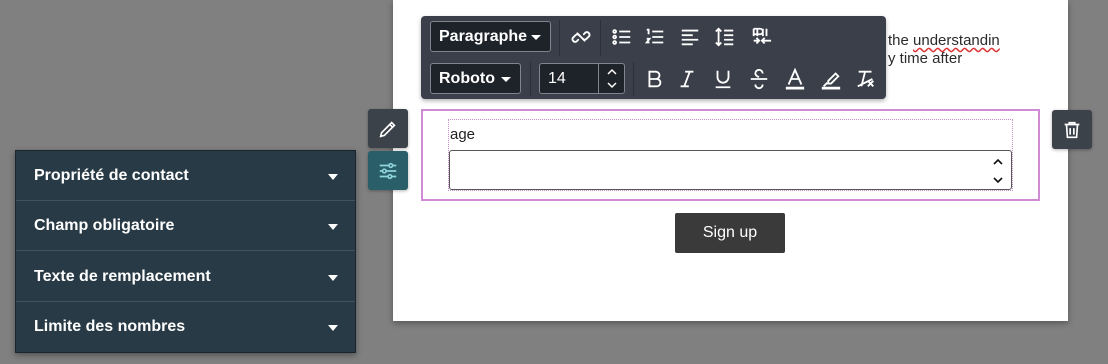  Describe the element at coordinates (611, 78) in the screenshot. I see `font-size-spinner` at that location.